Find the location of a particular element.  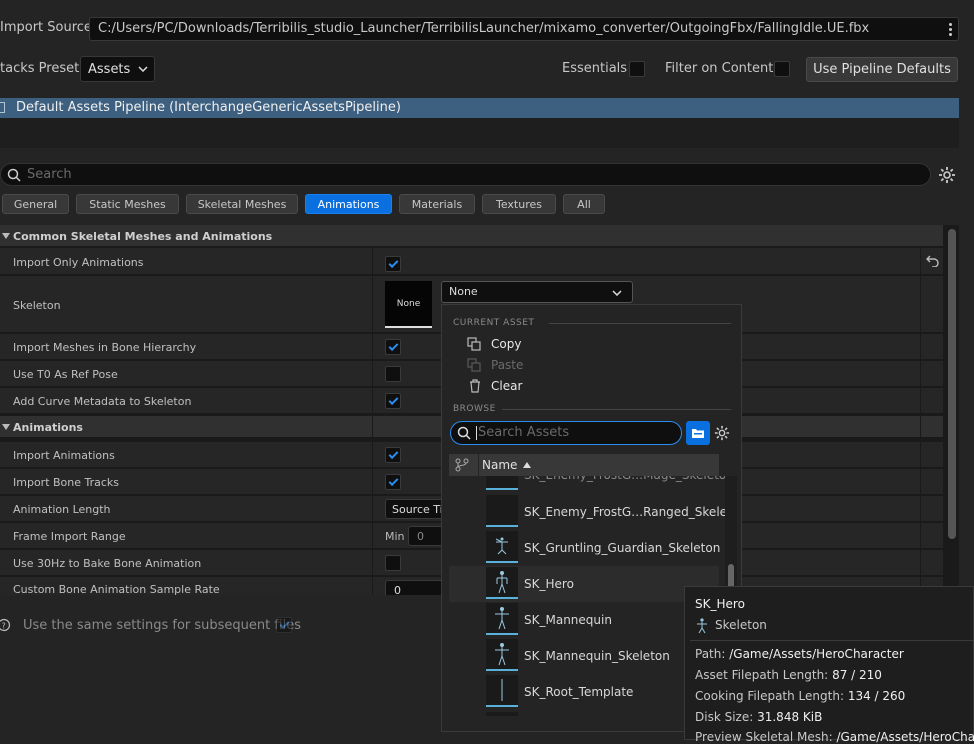

prop-import-only-animations: Import Only Animations is located at coordinates (471, 261).